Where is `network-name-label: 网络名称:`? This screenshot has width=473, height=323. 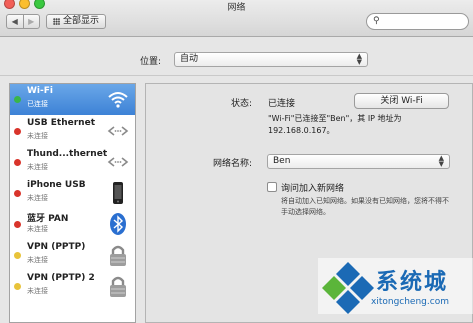 network-name-label: 网络名称: is located at coordinates (233, 164).